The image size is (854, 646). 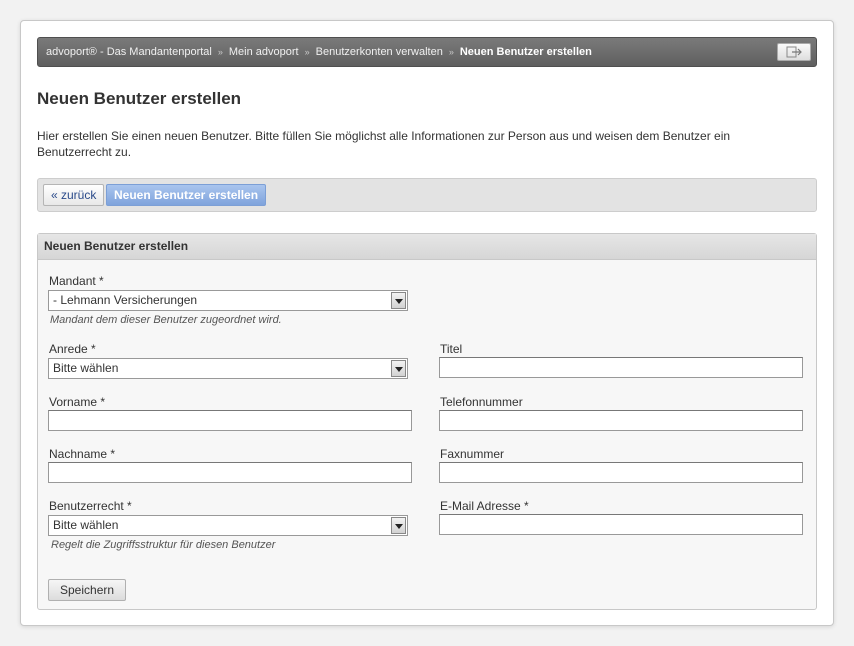 What do you see at coordinates (139, 98) in the screenshot?
I see `page-title: Neuen Benutzer erstellen` at bounding box center [139, 98].